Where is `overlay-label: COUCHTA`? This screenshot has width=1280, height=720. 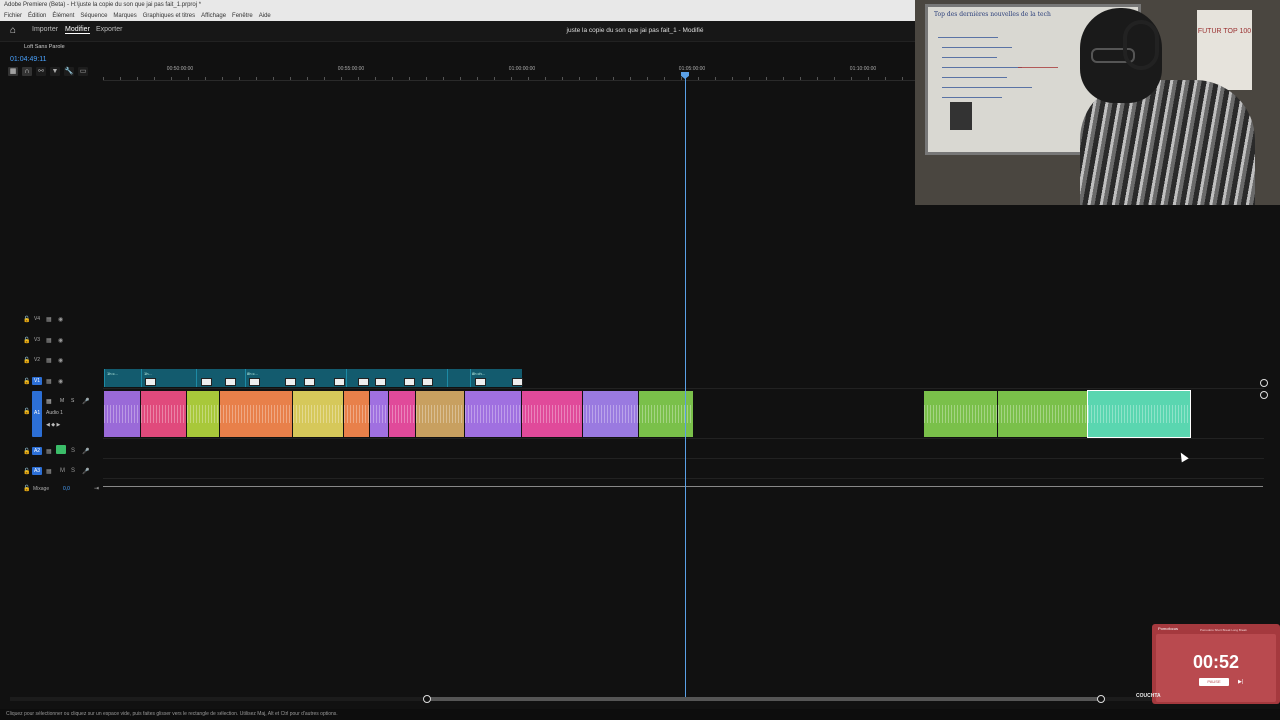
overlay-label: COUCHTA is located at coordinates (1148, 696).